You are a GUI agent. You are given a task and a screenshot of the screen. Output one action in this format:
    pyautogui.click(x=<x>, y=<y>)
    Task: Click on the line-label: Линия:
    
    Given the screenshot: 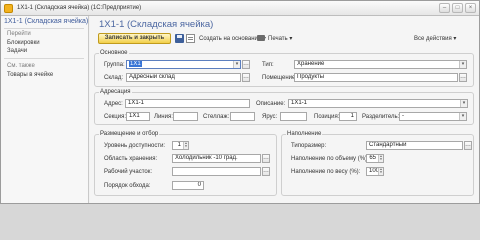 What is the action you would take?
    pyautogui.click(x=163, y=117)
    